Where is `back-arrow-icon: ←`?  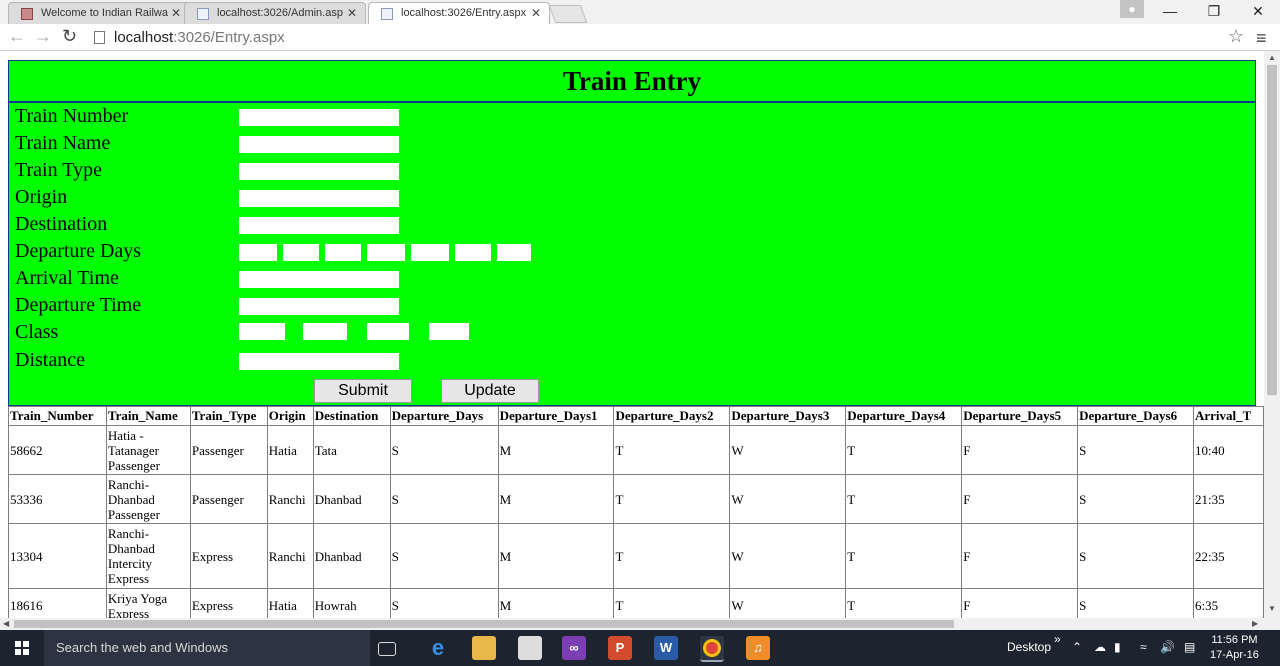 back-arrow-icon: ← is located at coordinates (17, 36).